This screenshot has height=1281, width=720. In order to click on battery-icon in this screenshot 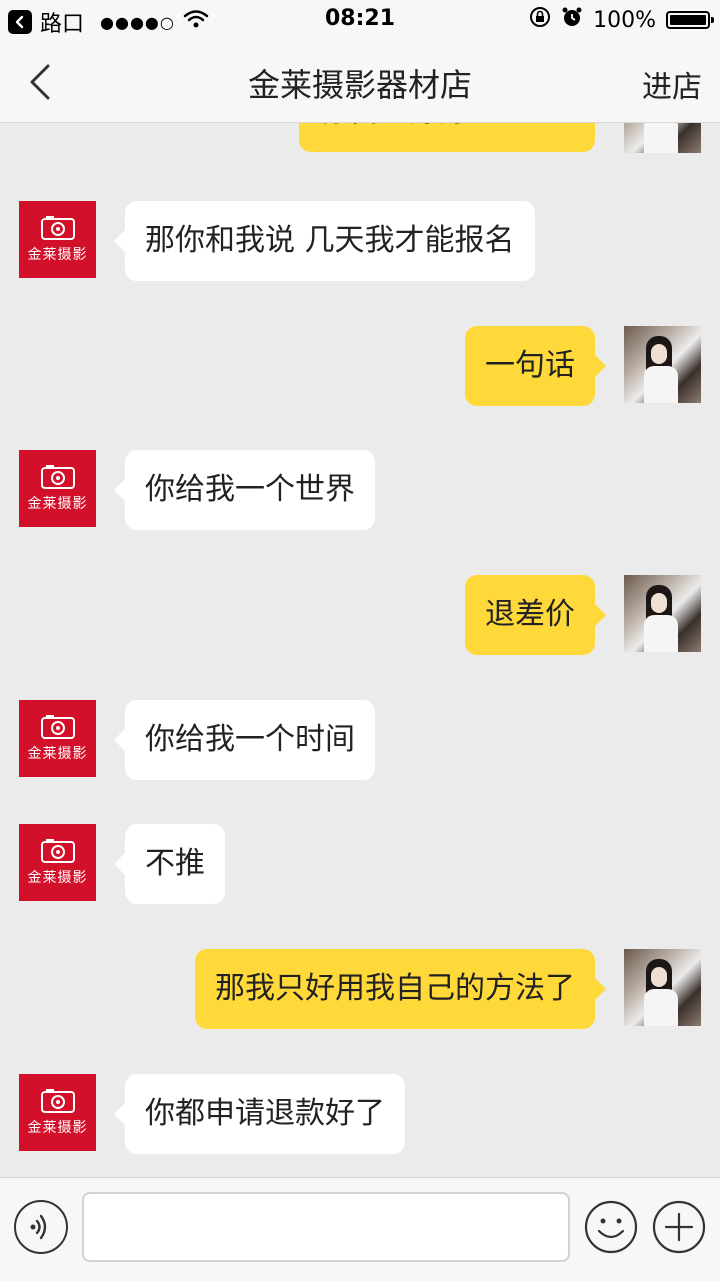, I will do `click(690, 20)`.